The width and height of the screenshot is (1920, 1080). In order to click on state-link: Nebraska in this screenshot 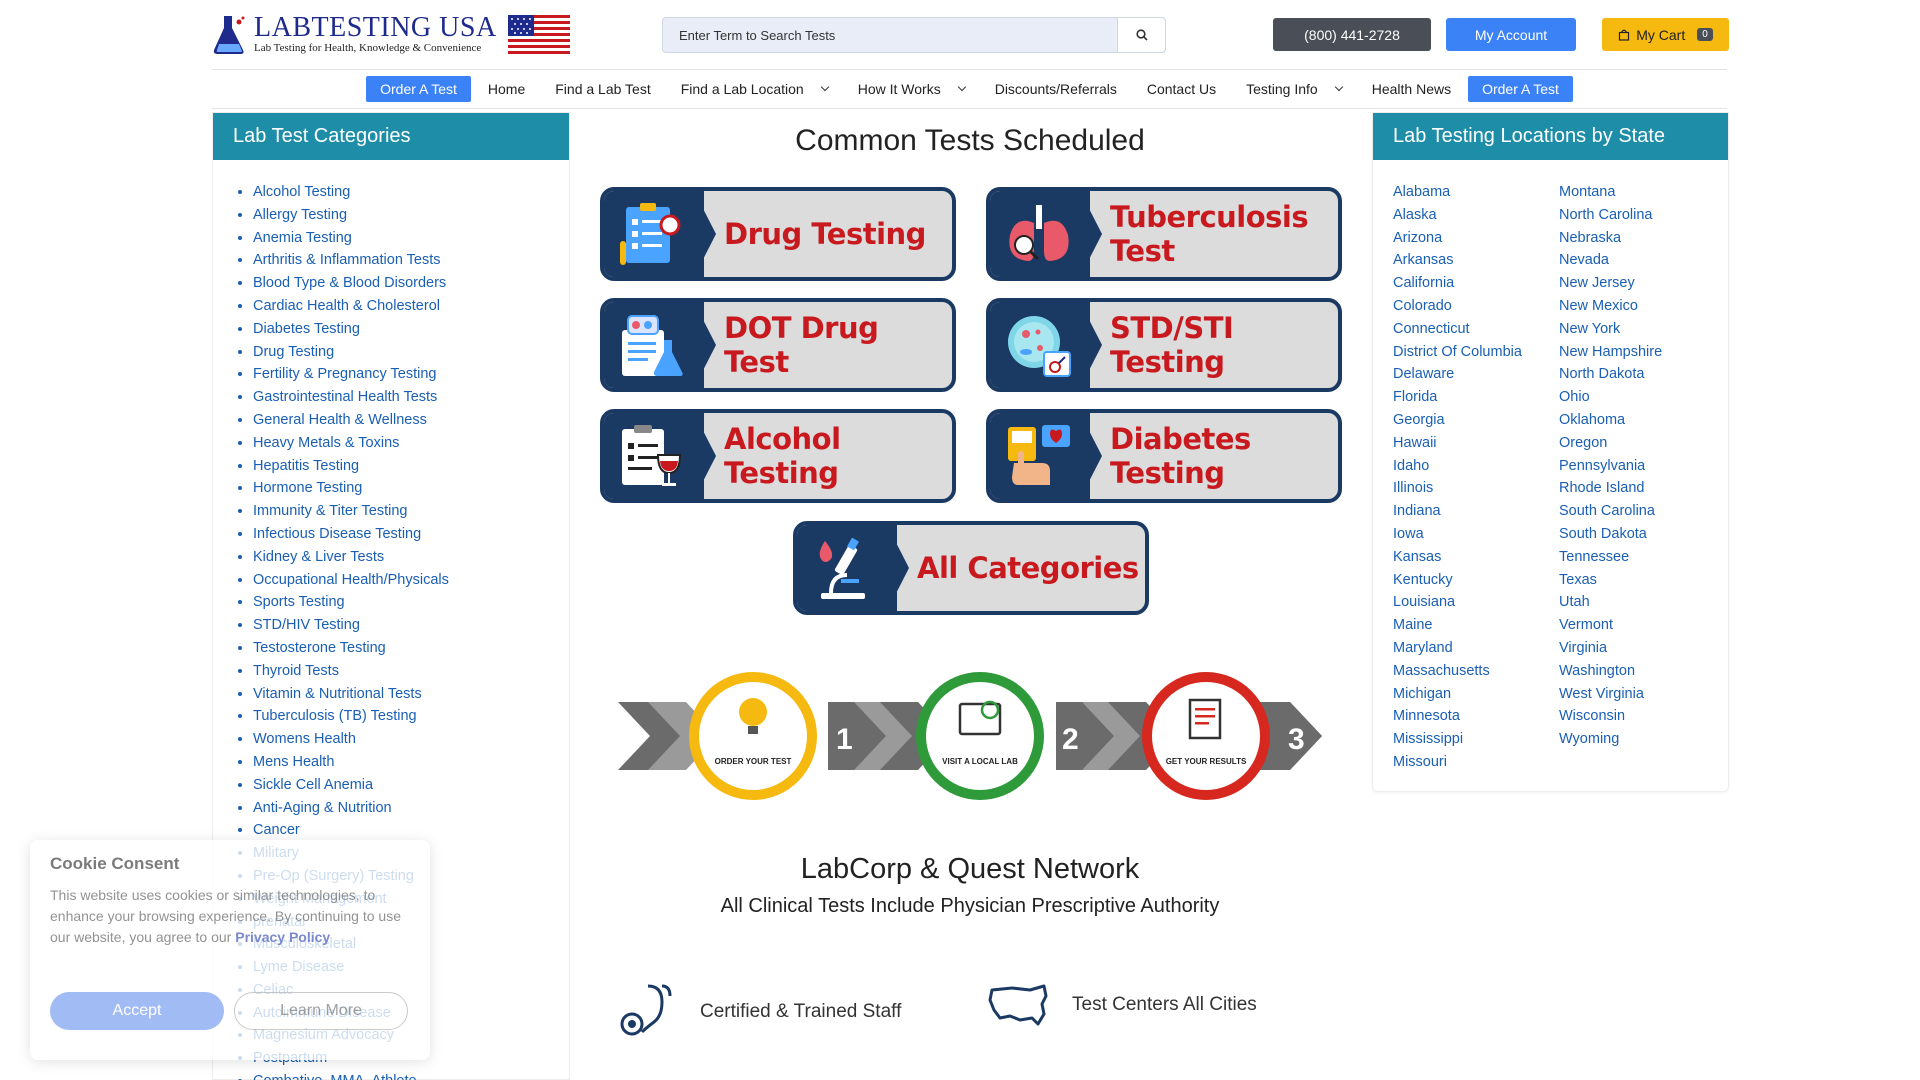, I will do `click(1642, 238)`.